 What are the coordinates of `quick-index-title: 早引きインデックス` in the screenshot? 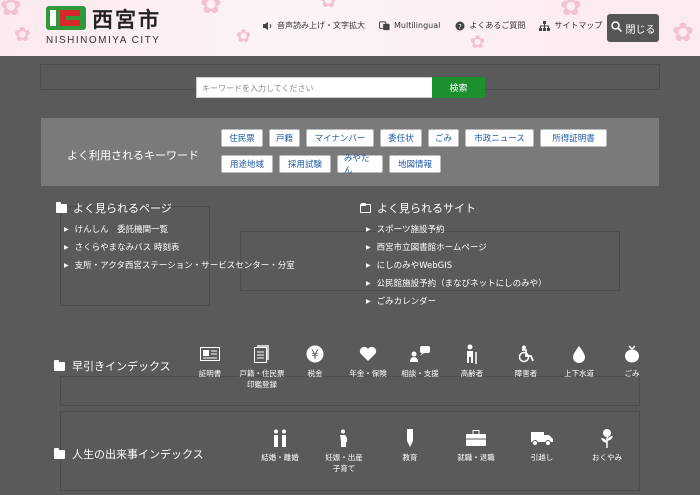 It's located at (112, 366).